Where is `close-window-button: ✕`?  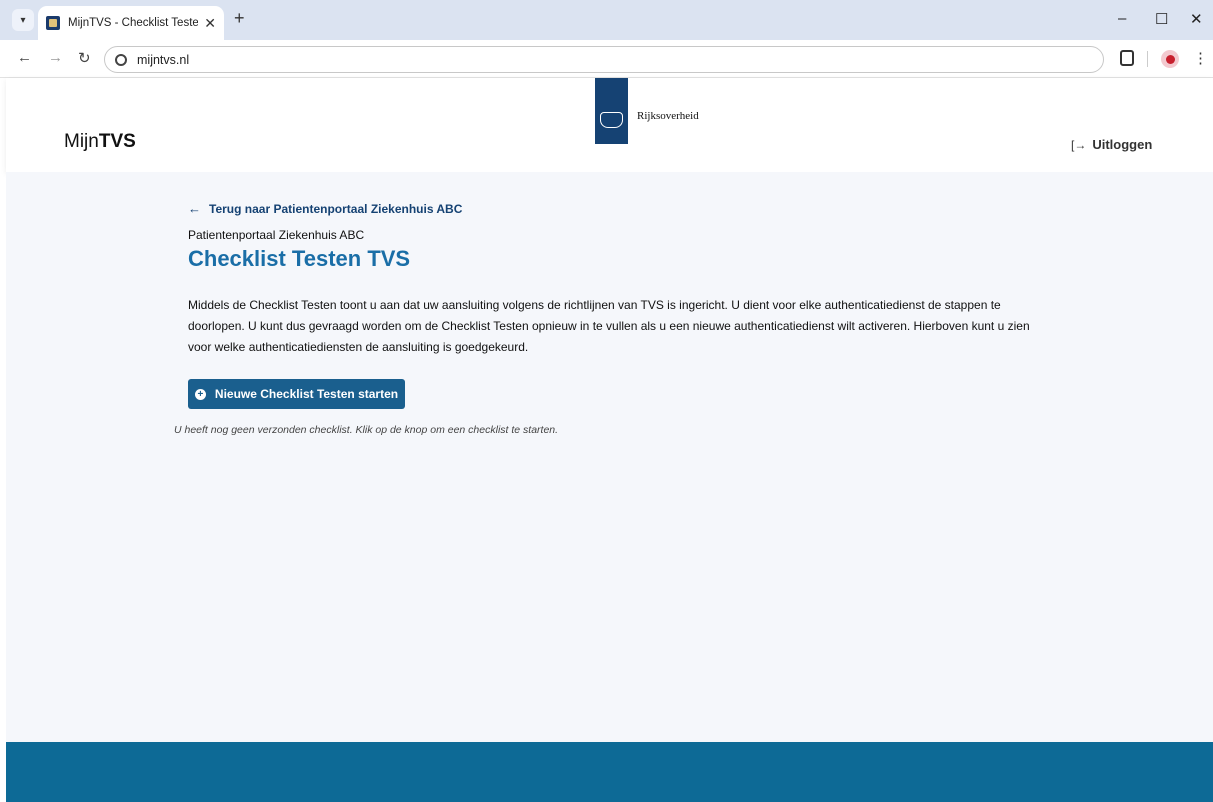
close-window-button: ✕ is located at coordinates (1196, 19).